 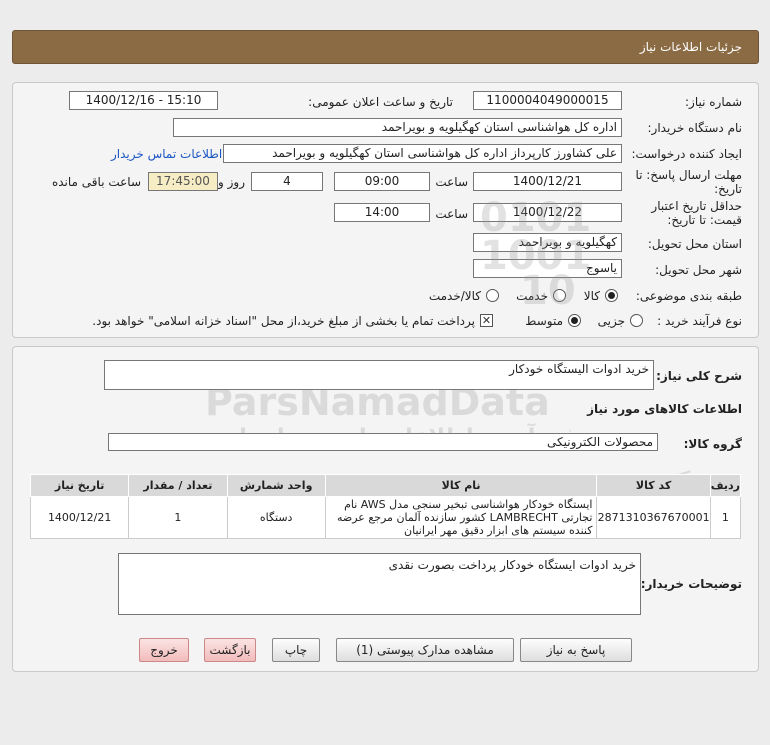 What do you see at coordinates (547, 242) in the screenshot?
I see `province-field: کهگیلویه و بویراحمد` at bounding box center [547, 242].